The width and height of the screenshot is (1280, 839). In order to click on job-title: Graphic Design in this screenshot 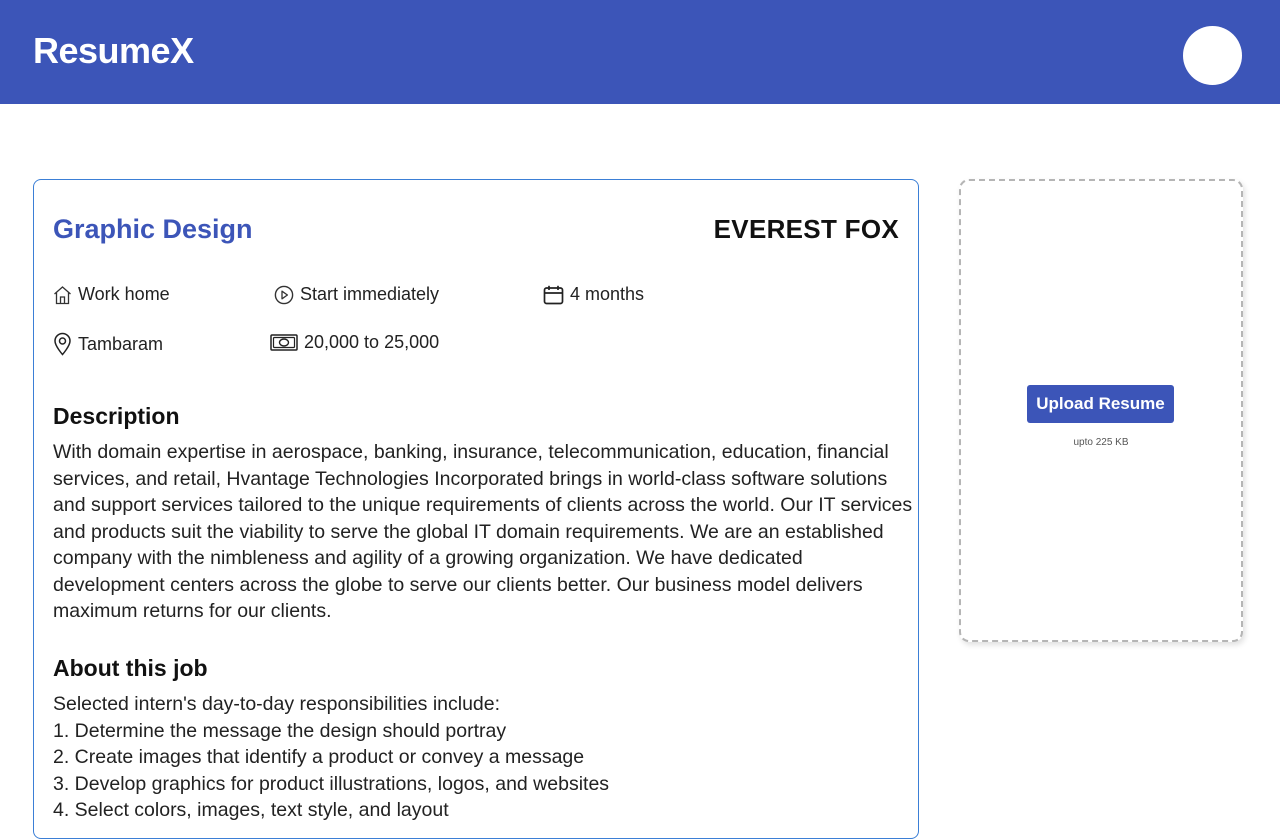, I will do `click(153, 229)`.